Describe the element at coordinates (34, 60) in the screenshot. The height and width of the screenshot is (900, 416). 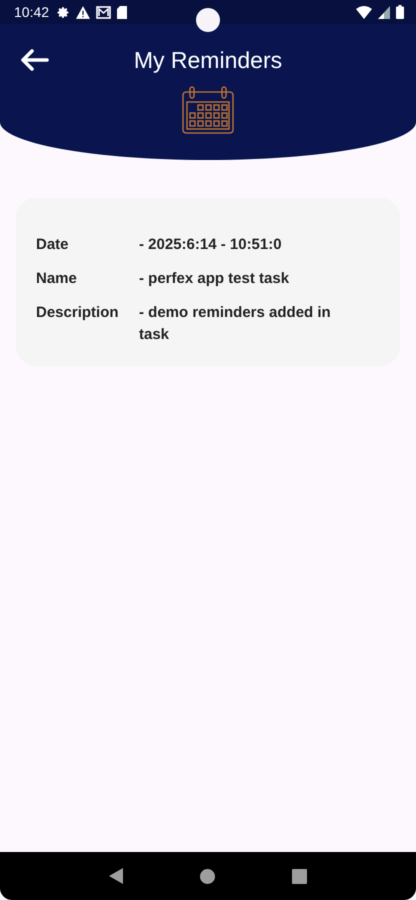
I see `back-button` at that location.